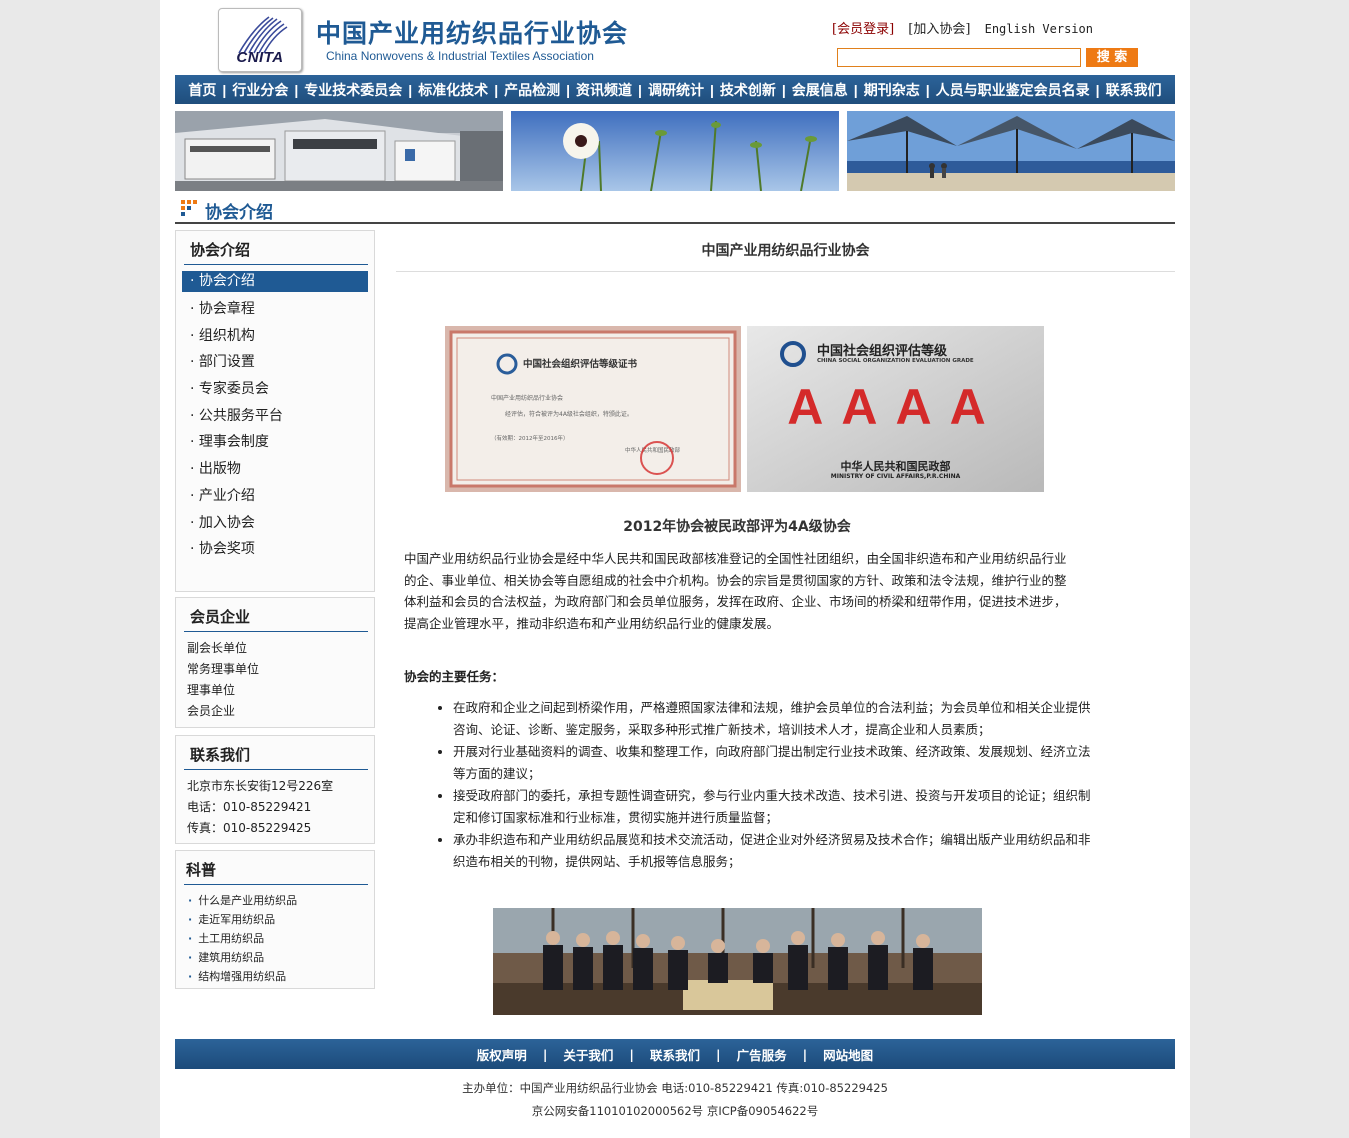  Describe the element at coordinates (848, 1054) in the screenshot. I see `footer-link: 网站地图` at that location.